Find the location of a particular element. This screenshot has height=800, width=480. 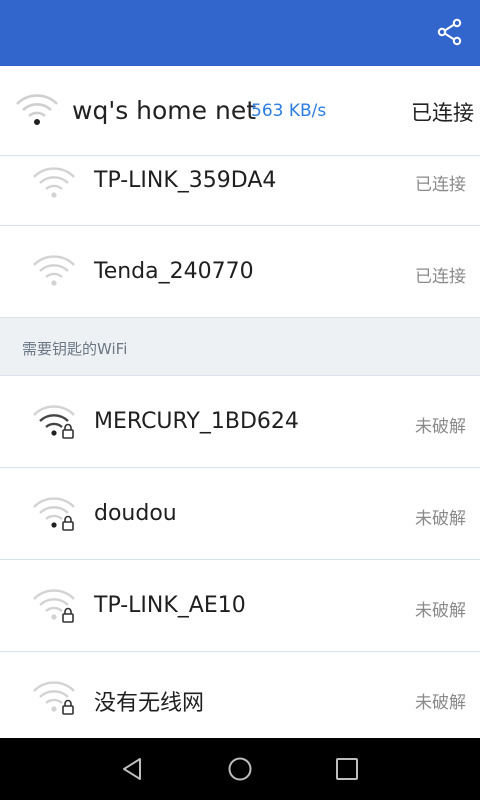

section-header: 需要钥匙的WiFi is located at coordinates (240, 347).